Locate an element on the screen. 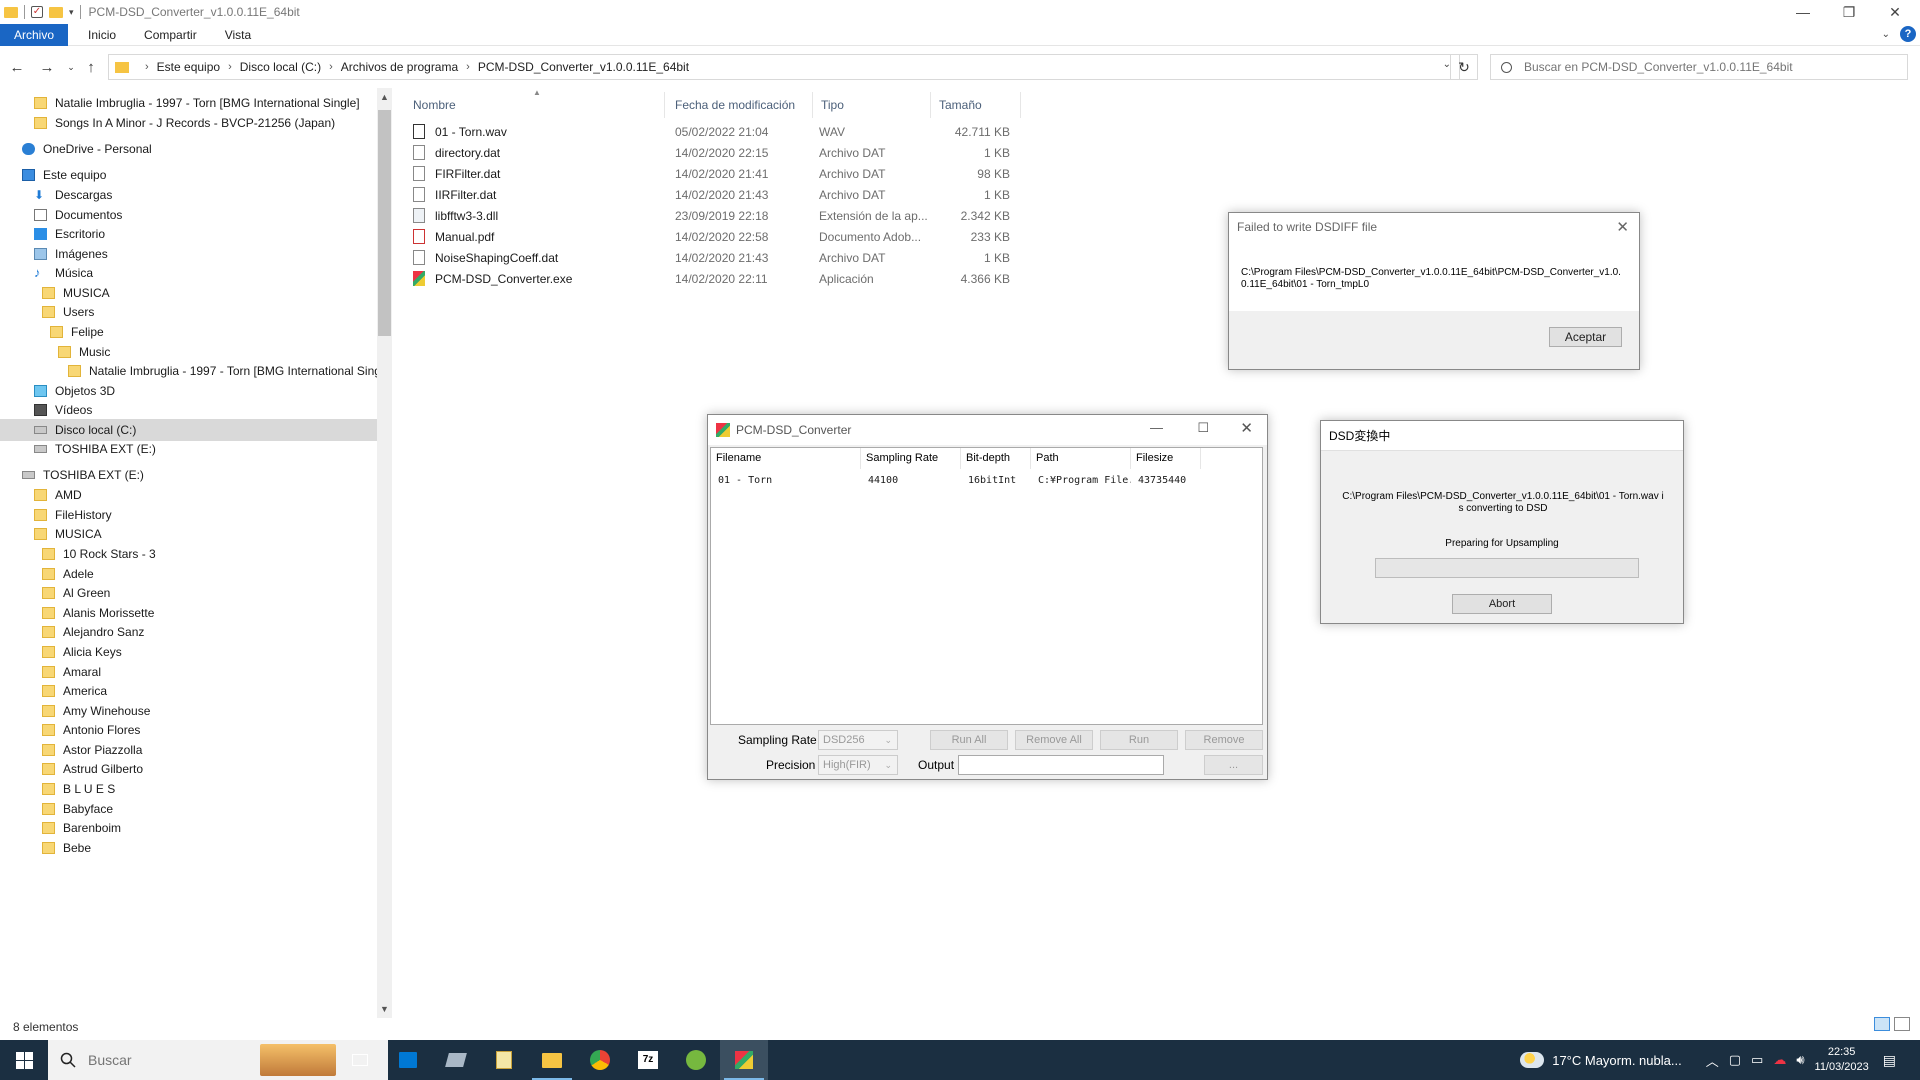  volume-icon: 🔊︎ is located at coordinates (1800, 1060).